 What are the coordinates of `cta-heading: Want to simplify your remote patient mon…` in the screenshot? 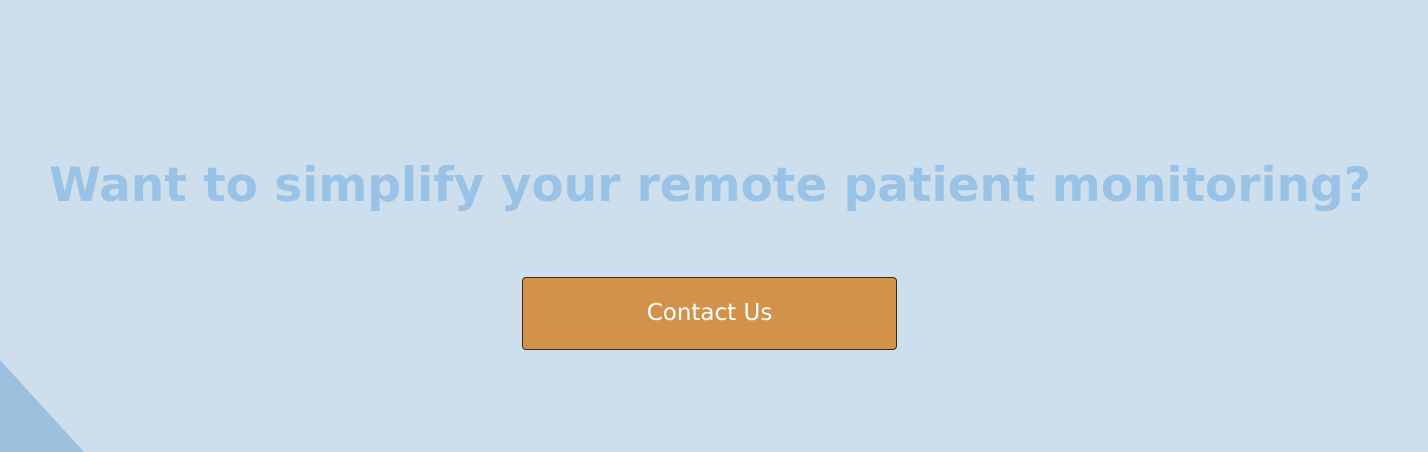 It's located at (710, 185).